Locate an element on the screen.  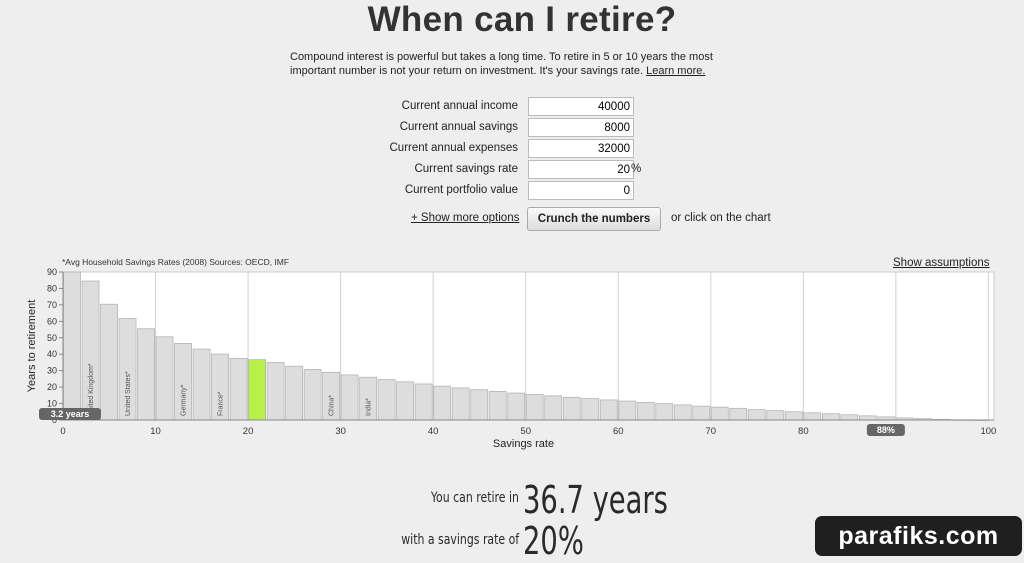
click-chart-hint: or click on the chart is located at coordinates (721, 218).